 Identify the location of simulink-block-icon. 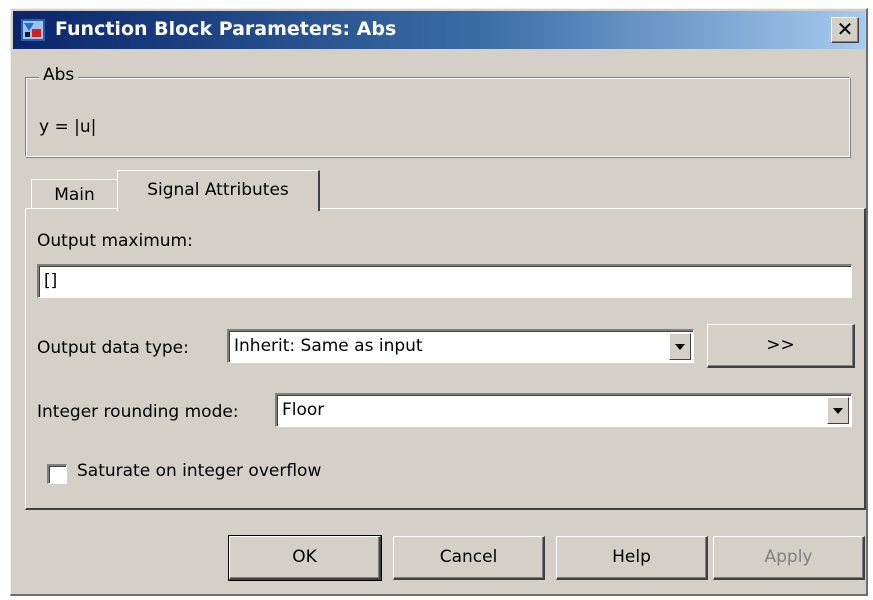
(33, 30).